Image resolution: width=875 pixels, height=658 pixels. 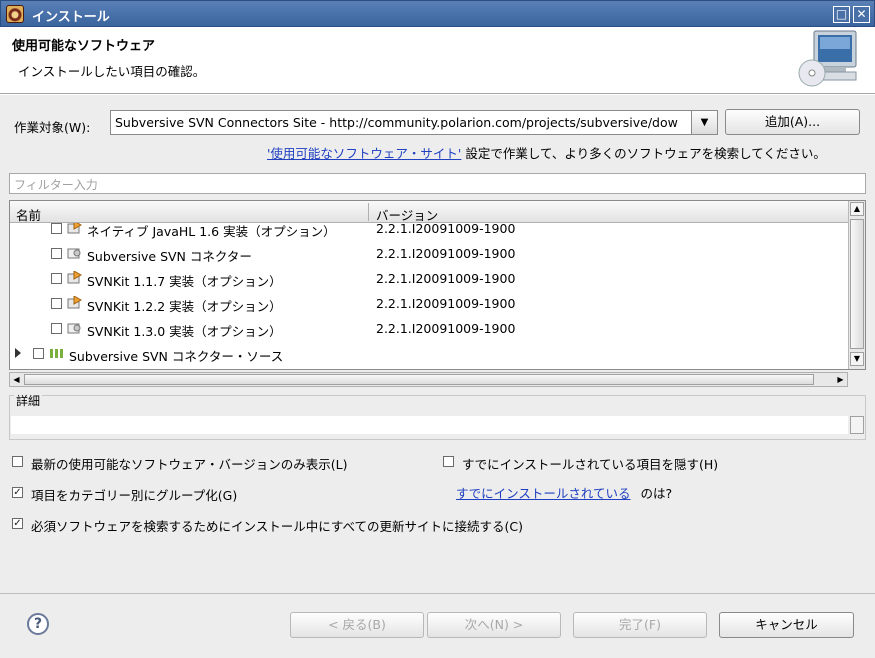 I want to click on group-by-category-label: 項目をカテゴリー別にグループ化(G), so click(x=134, y=494).